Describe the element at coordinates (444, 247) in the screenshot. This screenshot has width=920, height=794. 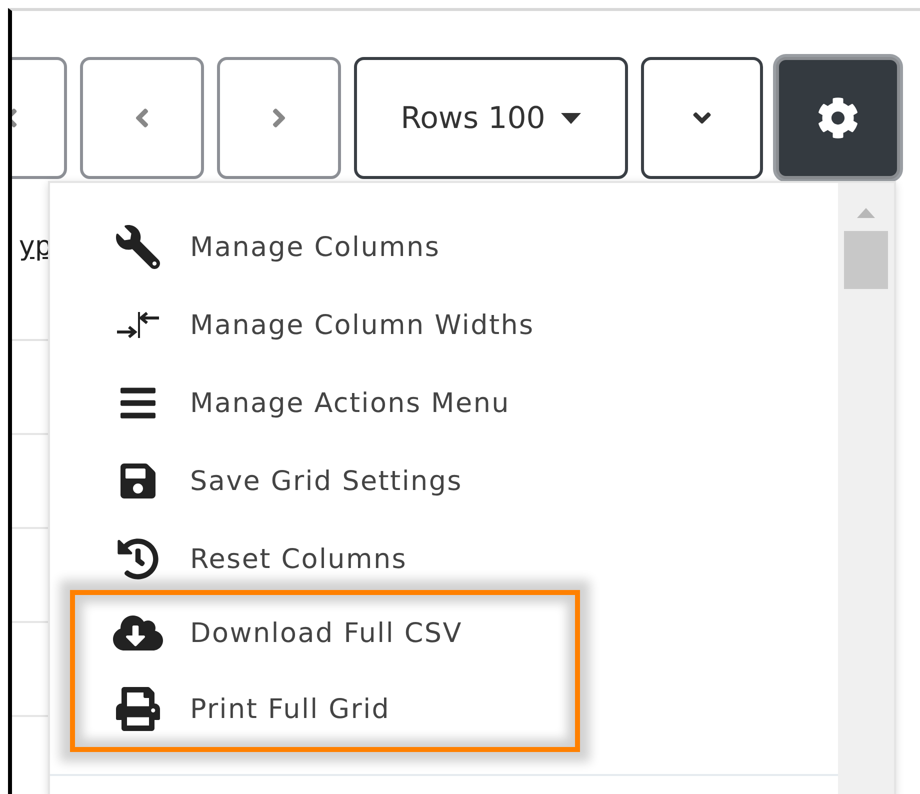
I see `menu-item: Manage Columns` at that location.